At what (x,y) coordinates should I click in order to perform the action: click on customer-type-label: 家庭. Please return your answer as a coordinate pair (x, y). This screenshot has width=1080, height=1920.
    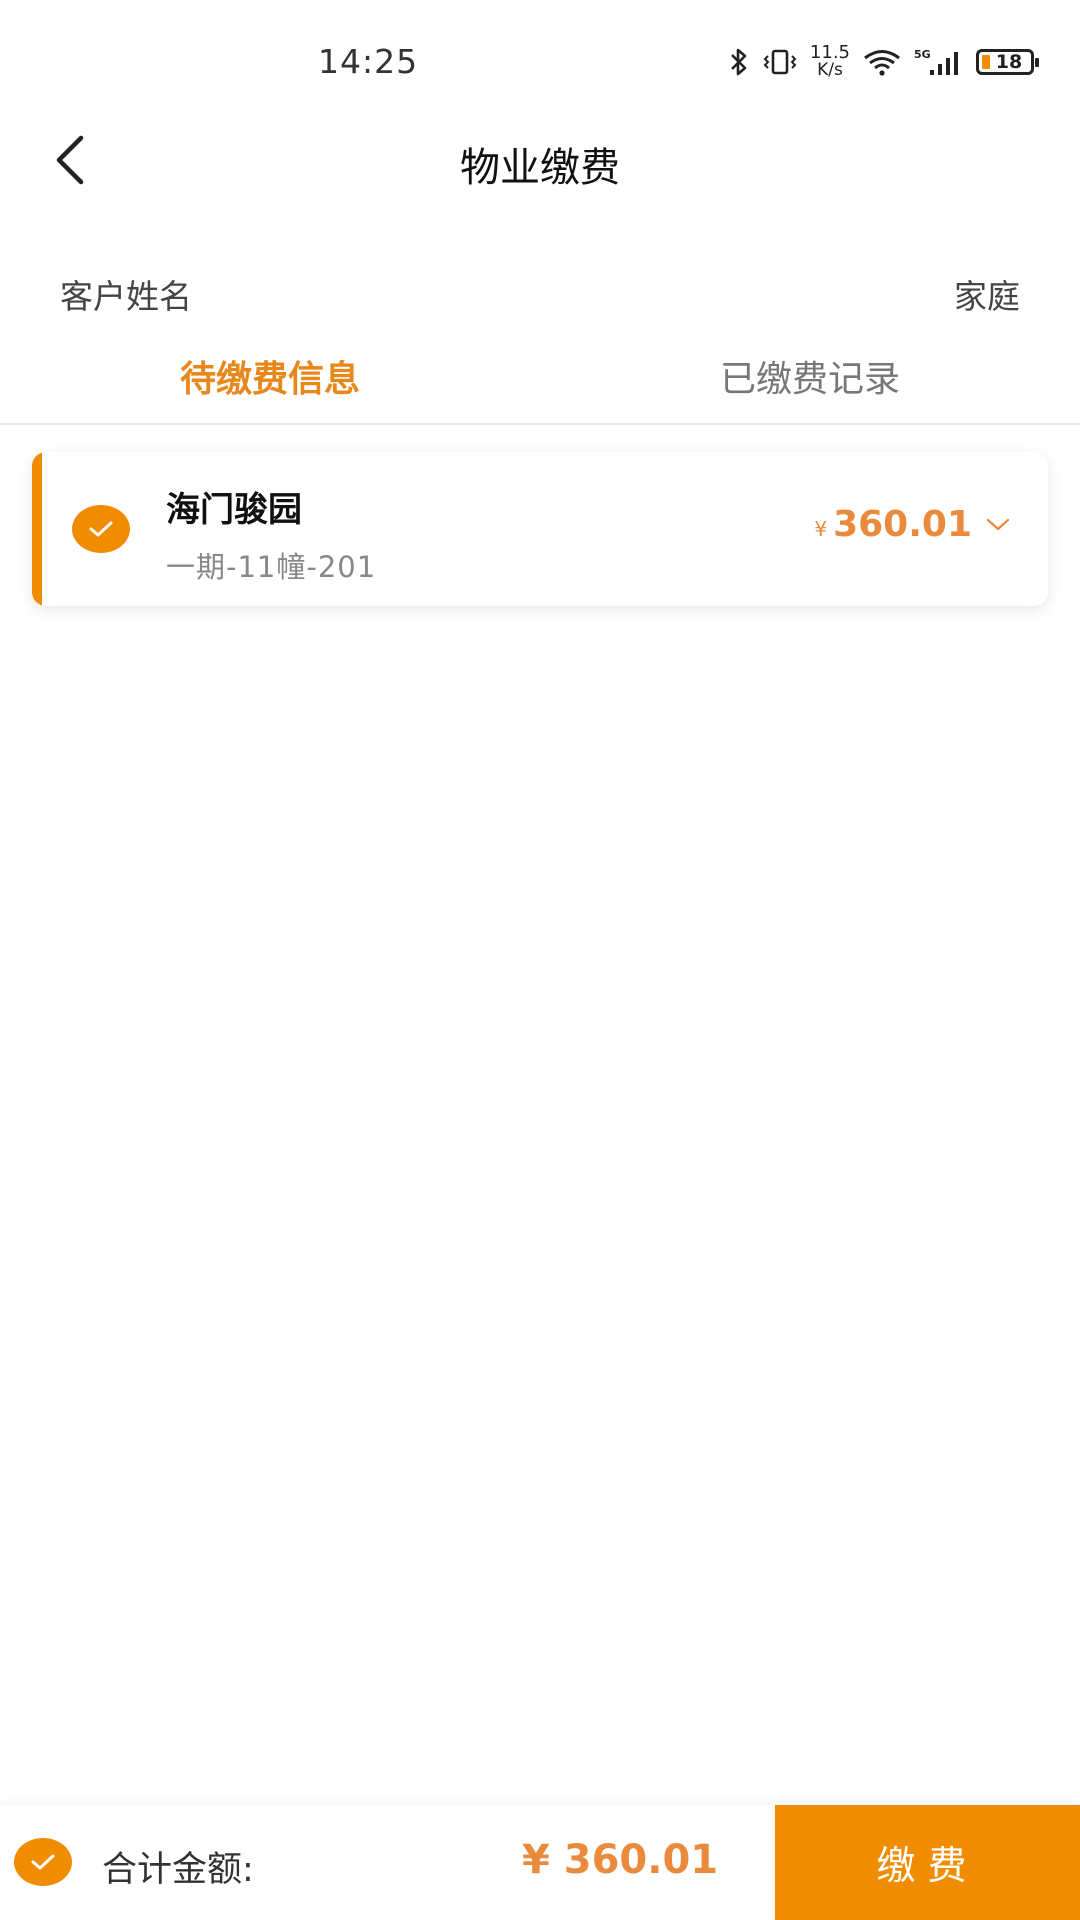
    Looking at the image, I should click on (987, 296).